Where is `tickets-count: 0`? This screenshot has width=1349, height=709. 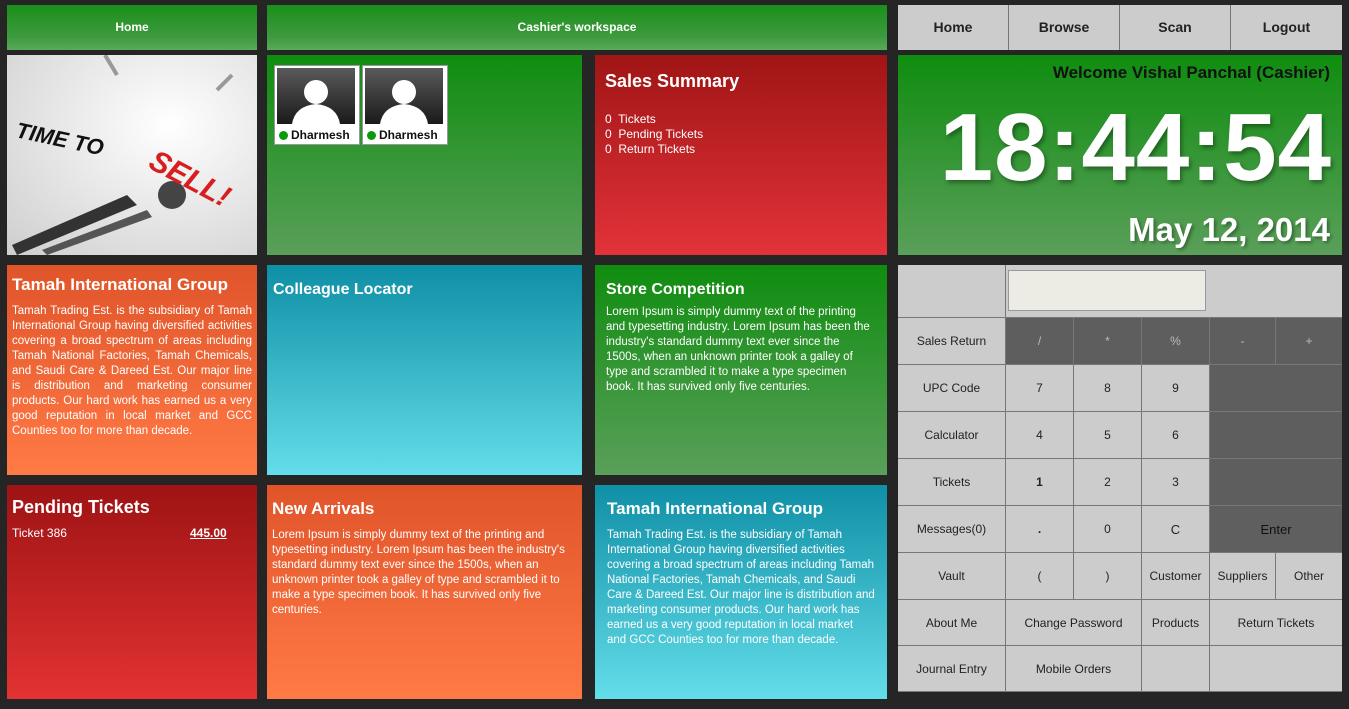 tickets-count: 0 is located at coordinates (608, 119).